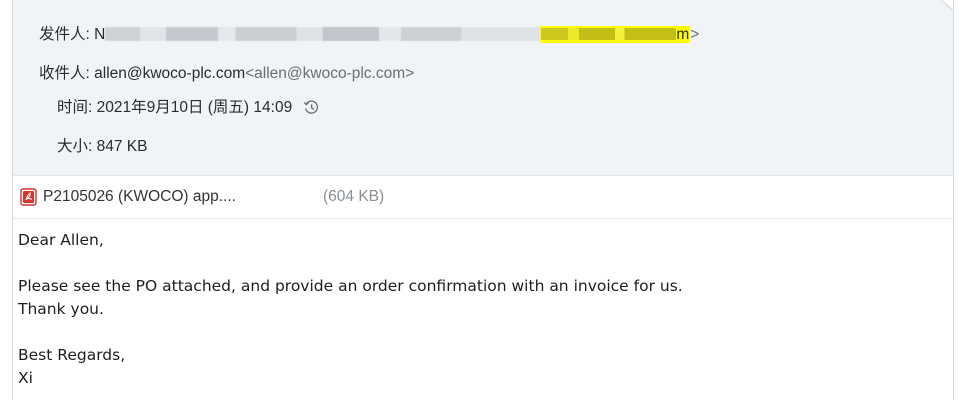 The image size is (965, 400). What do you see at coordinates (169, 73) in the screenshot?
I see `recipient-name: allen@kwoco-plc.com` at bounding box center [169, 73].